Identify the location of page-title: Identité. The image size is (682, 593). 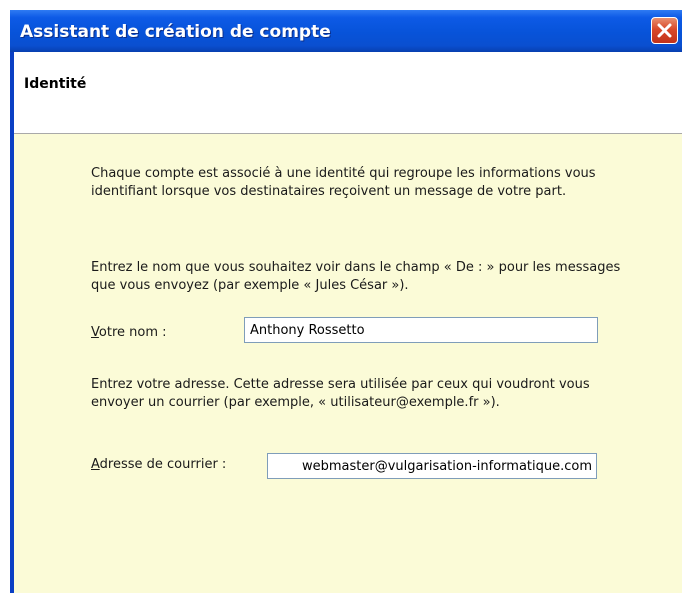
(55, 84).